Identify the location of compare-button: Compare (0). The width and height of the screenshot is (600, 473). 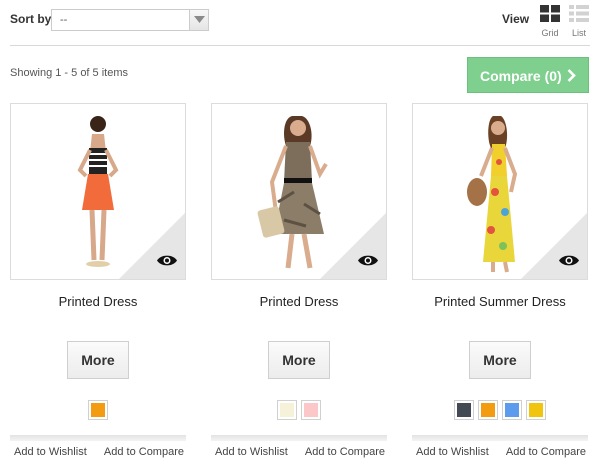
(528, 75).